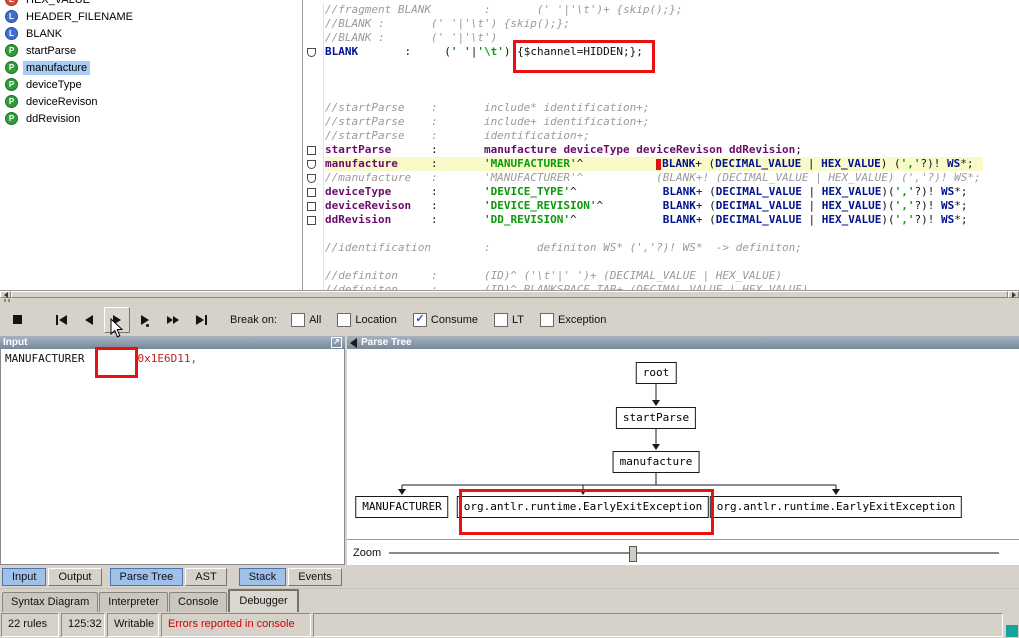 The height and width of the screenshot is (638, 1019). I want to click on scrollbar-thumb, so click(509, 294).